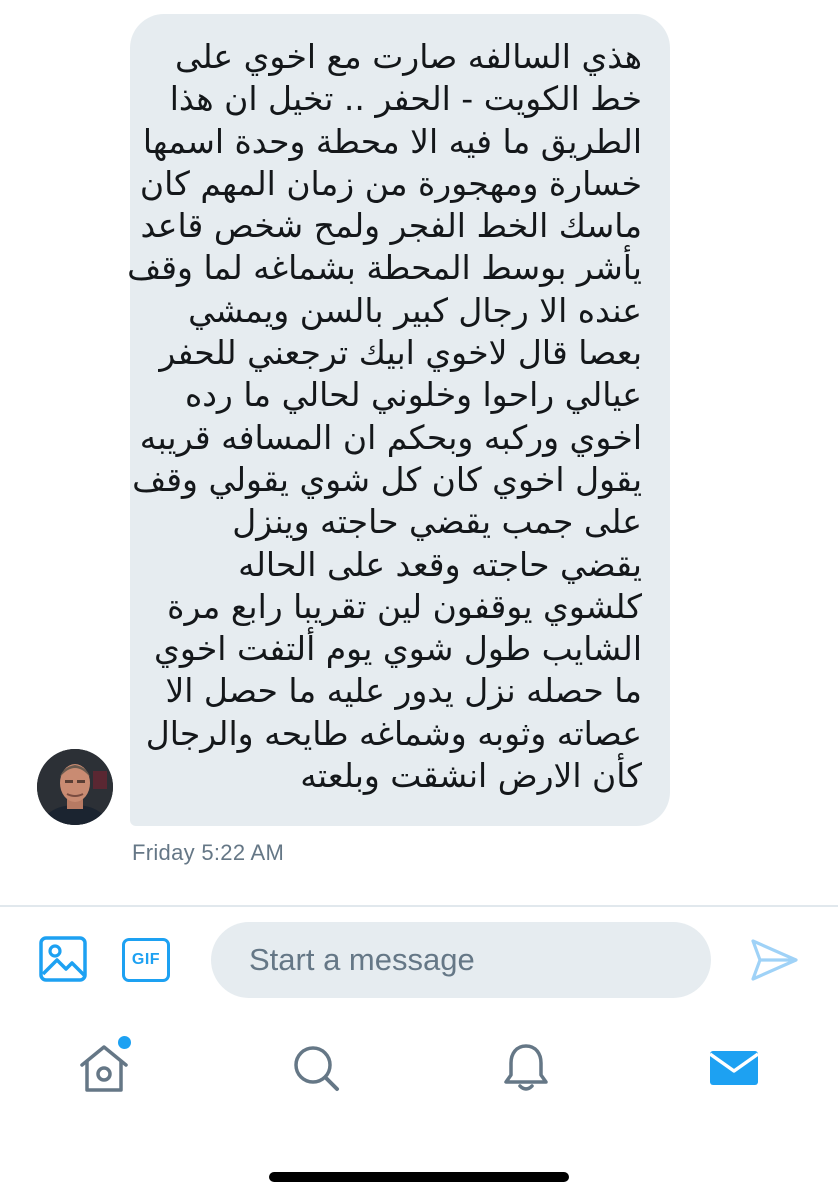 The width and height of the screenshot is (838, 1200). I want to click on message-line: اخوي وركبه وبحكم ان المسافه قريبه, so click(390, 437).